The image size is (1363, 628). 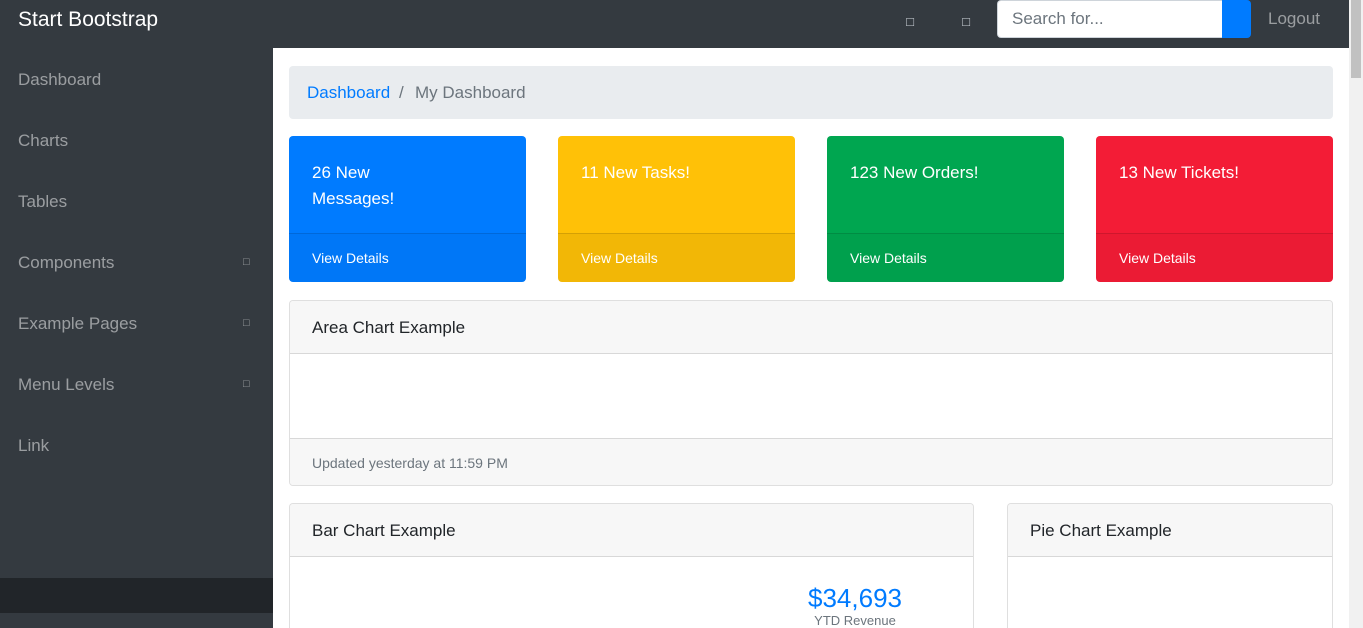 I want to click on stat-card-tasks: 11 New Tasks! View Details, so click(x=676, y=209).